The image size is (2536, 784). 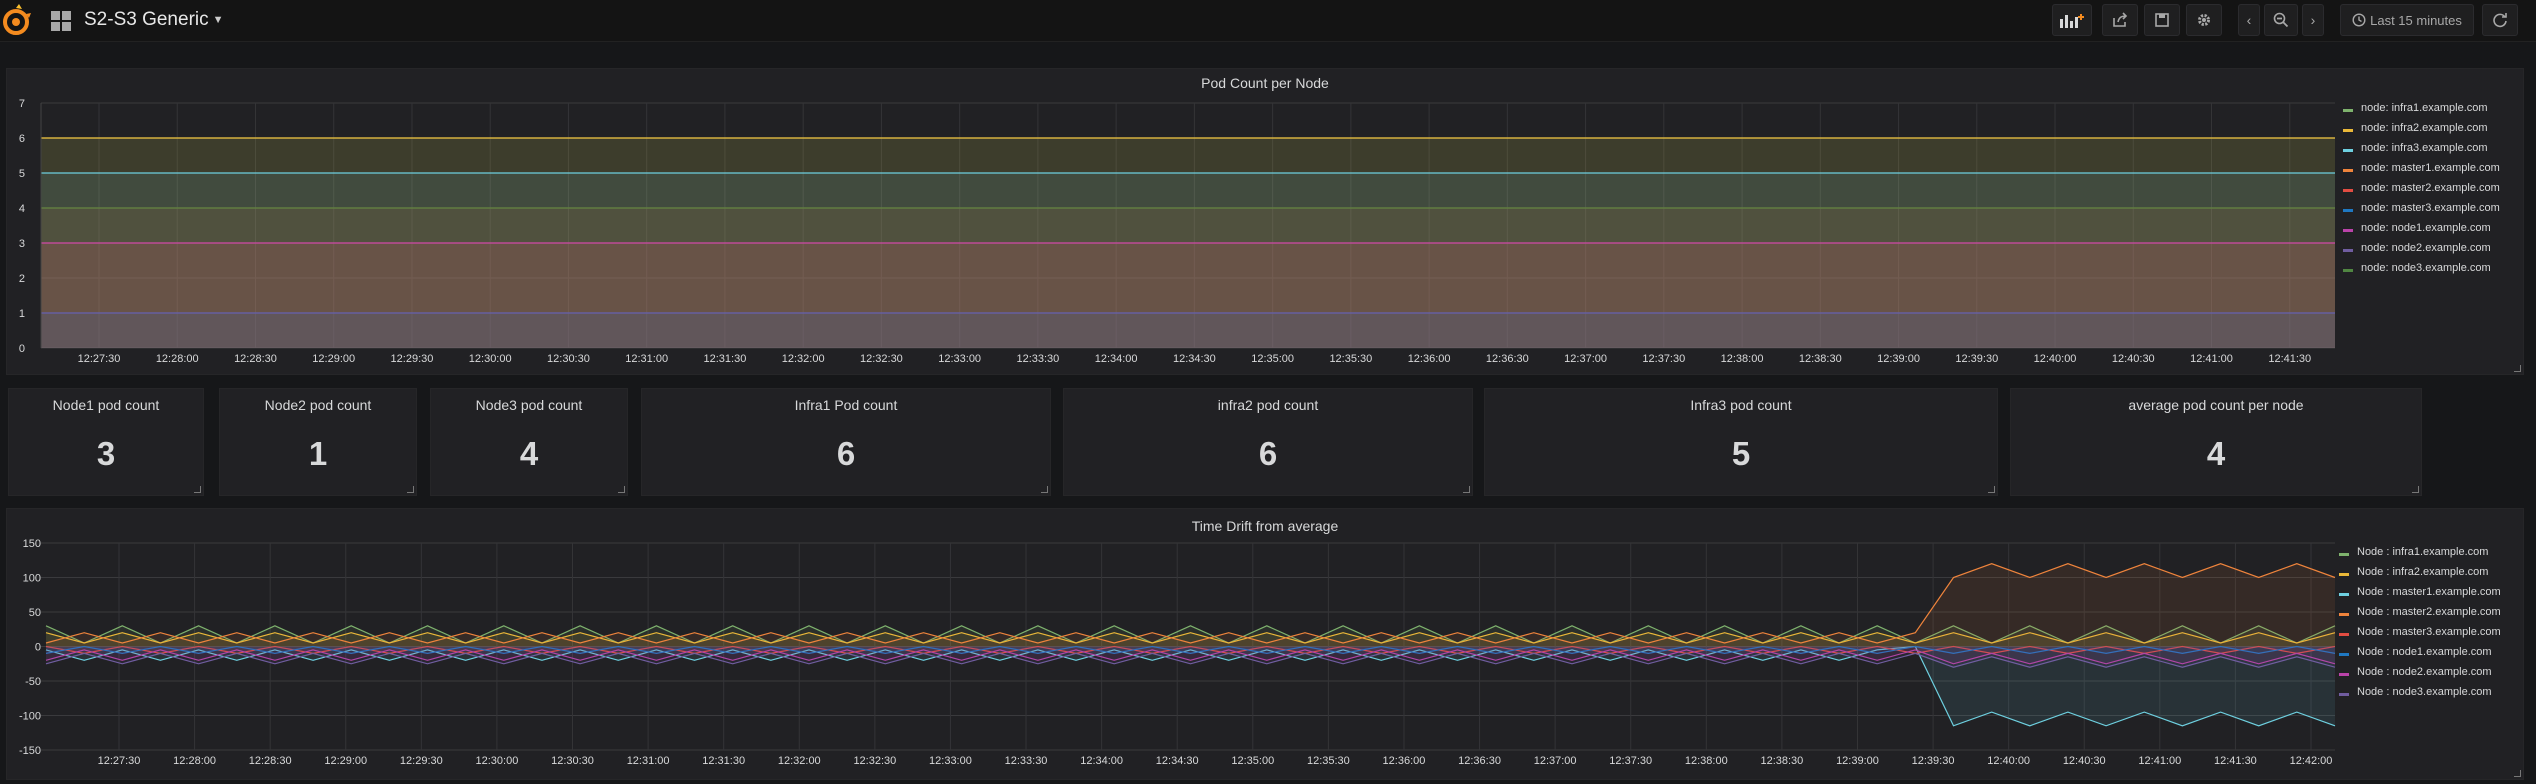 What do you see at coordinates (723, 761) in the screenshot?
I see `x-tick-label: 12:31:30` at bounding box center [723, 761].